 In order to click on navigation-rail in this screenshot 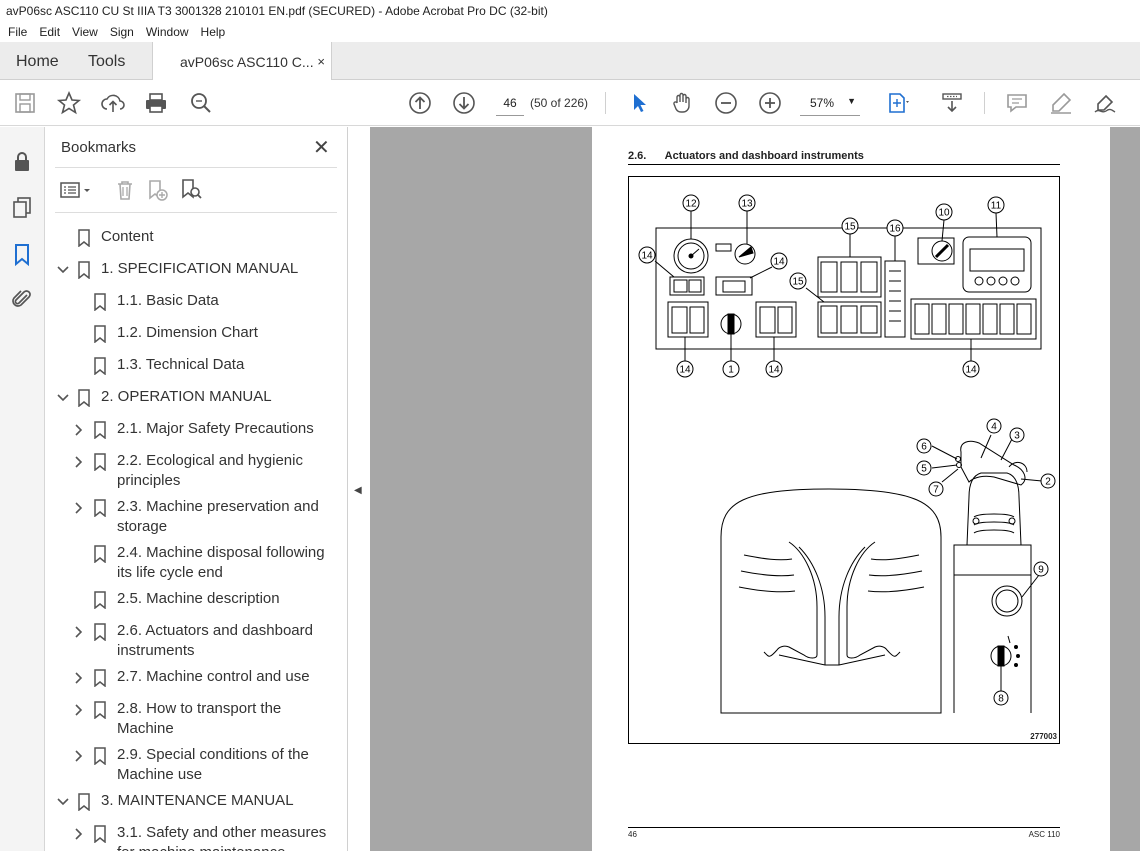, I will do `click(22, 489)`.